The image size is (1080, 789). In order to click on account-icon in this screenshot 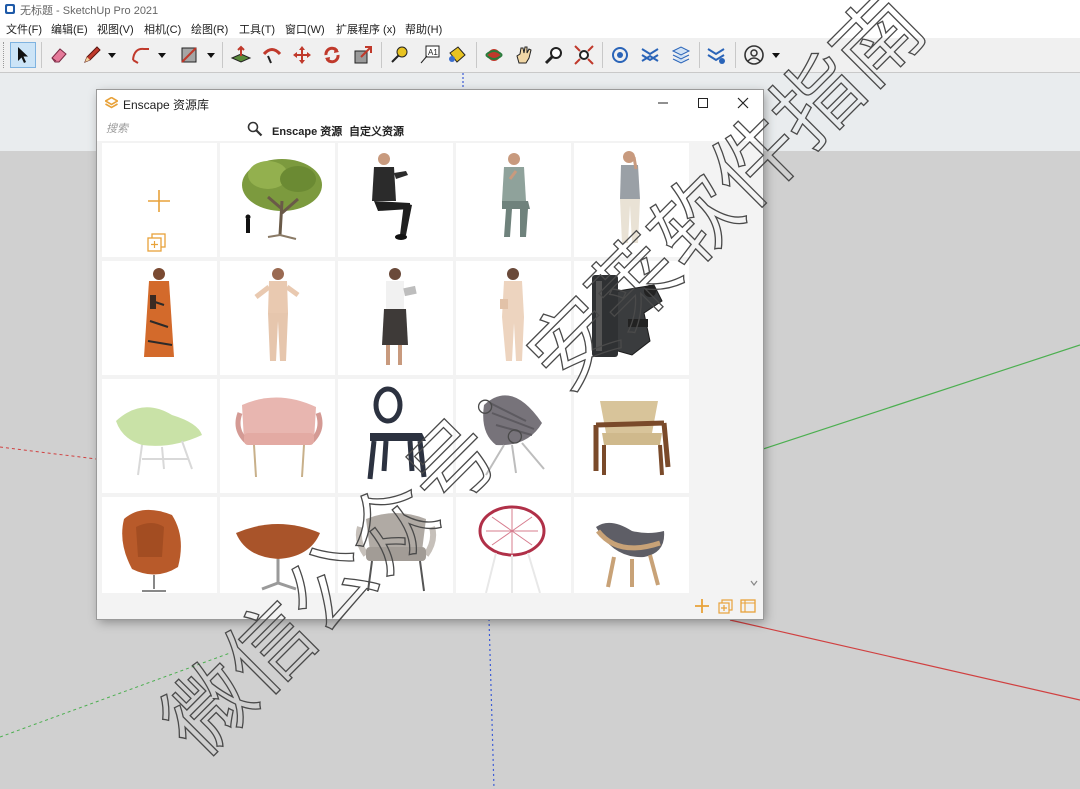, I will do `click(754, 55)`.